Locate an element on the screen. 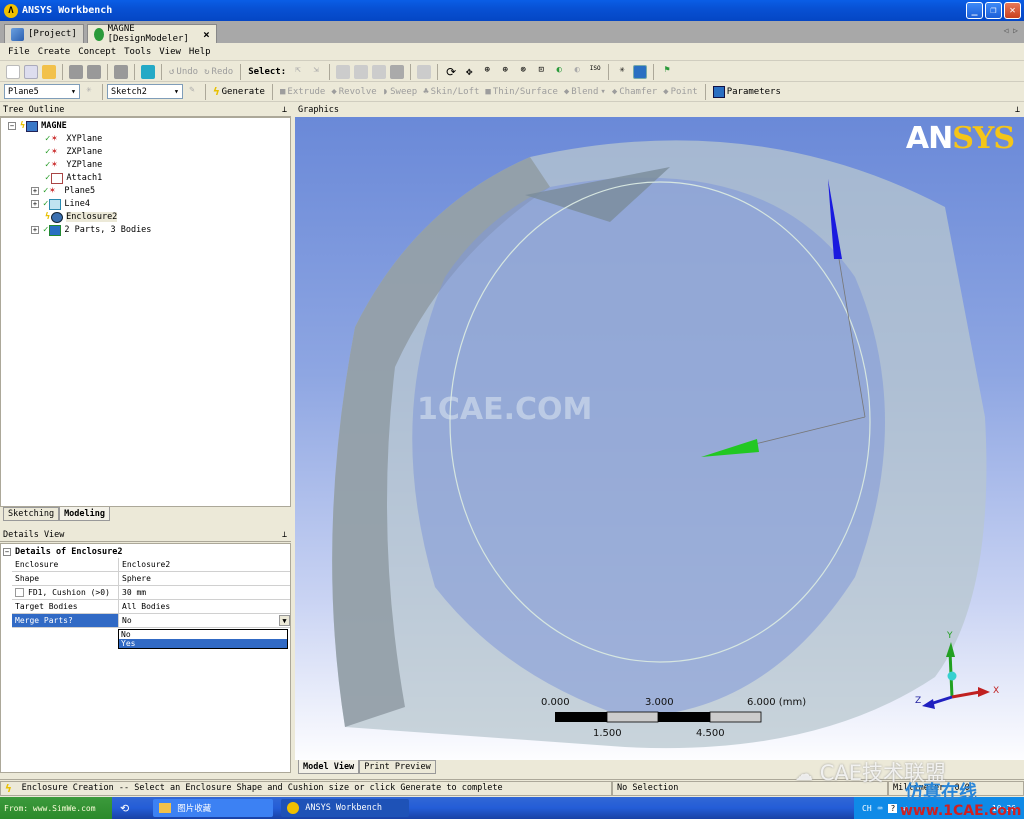 The width and height of the screenshot is (1024, 819). chevron-down-icon: ▼ is located at coordinates (284, 620).